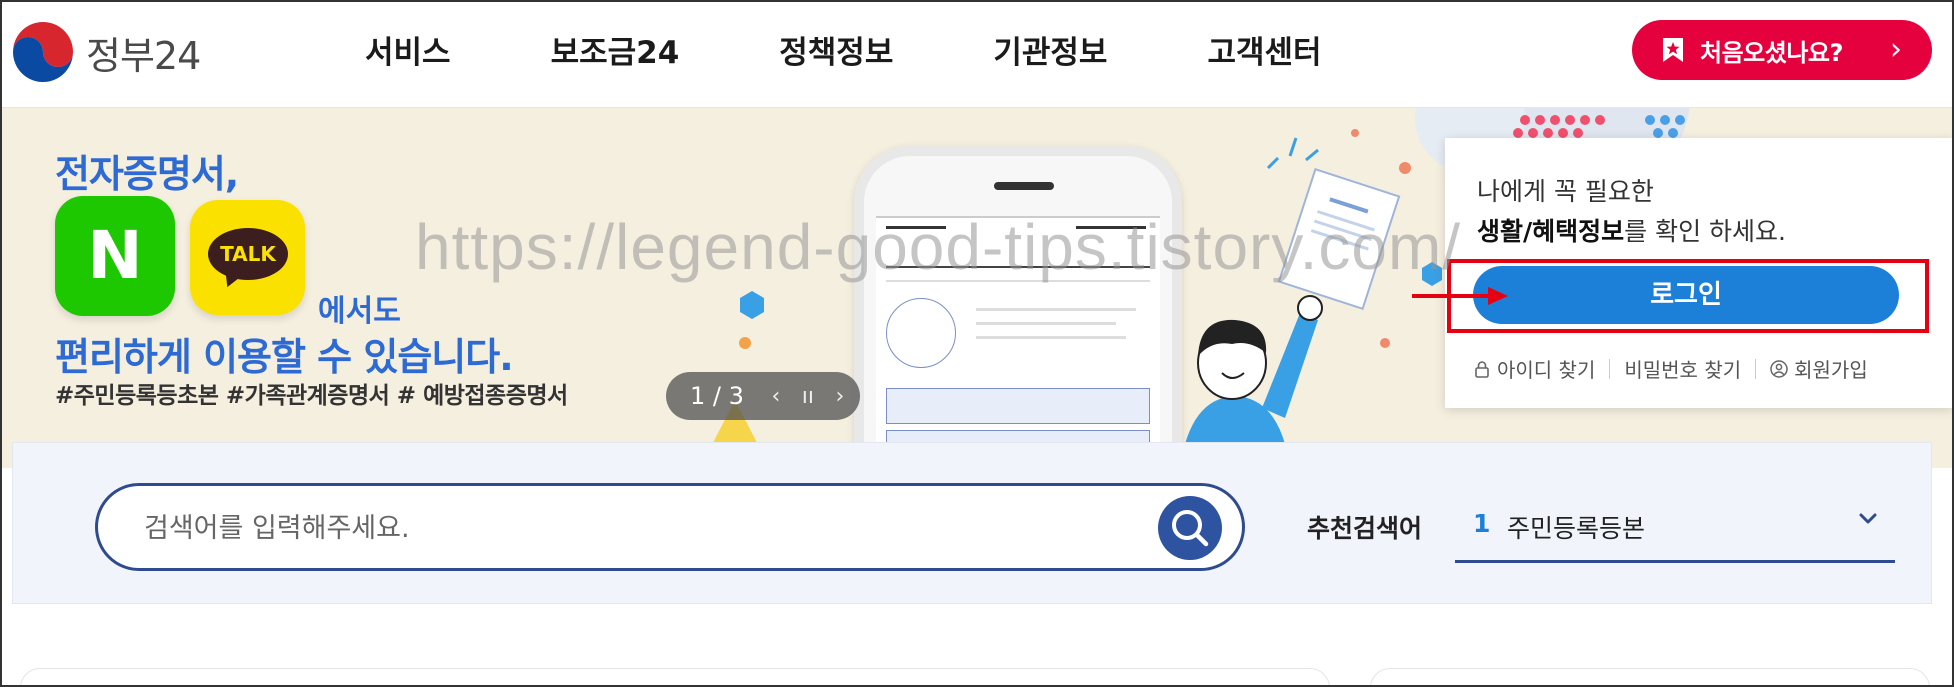  Describe the element at coordinates (311, 396) in the screenshot. I see `hero-hashtags: #주민등록등초본 #가족관계증명서 # 예방접종증명서` at that location.